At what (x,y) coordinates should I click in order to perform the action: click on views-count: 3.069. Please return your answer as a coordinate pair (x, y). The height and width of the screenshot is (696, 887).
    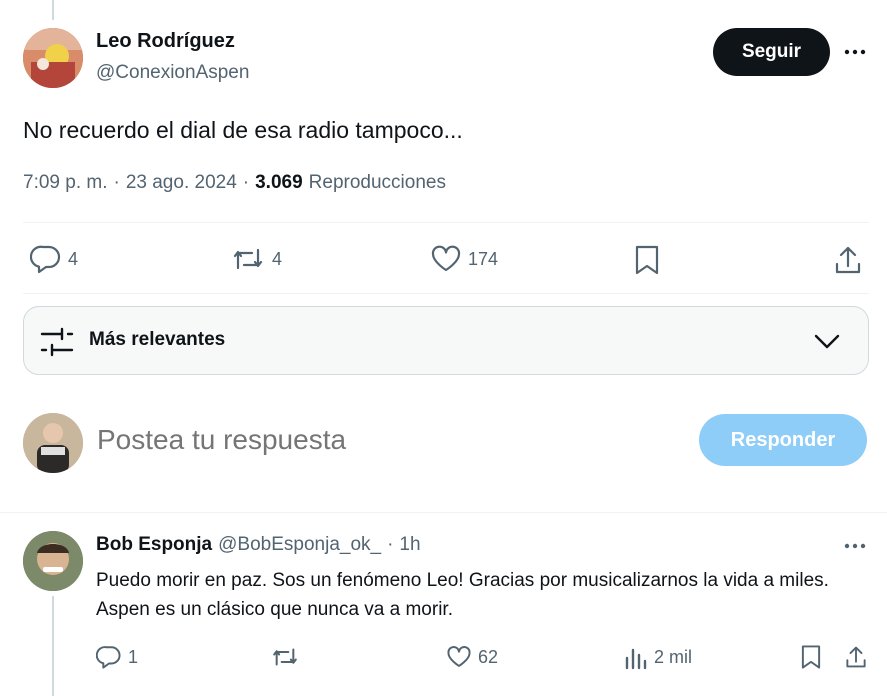
    Looking at the image, I should click on (279, 182).